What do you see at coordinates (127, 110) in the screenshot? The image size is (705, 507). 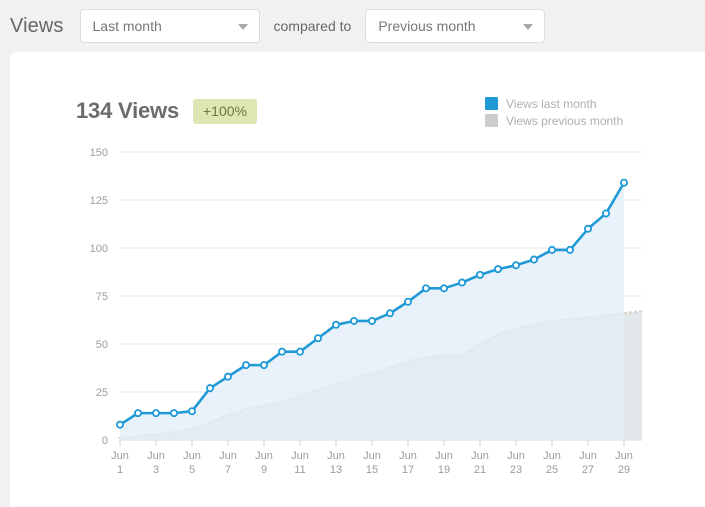 I see `views-total: 134 Views` at bounding box center [127, 110].